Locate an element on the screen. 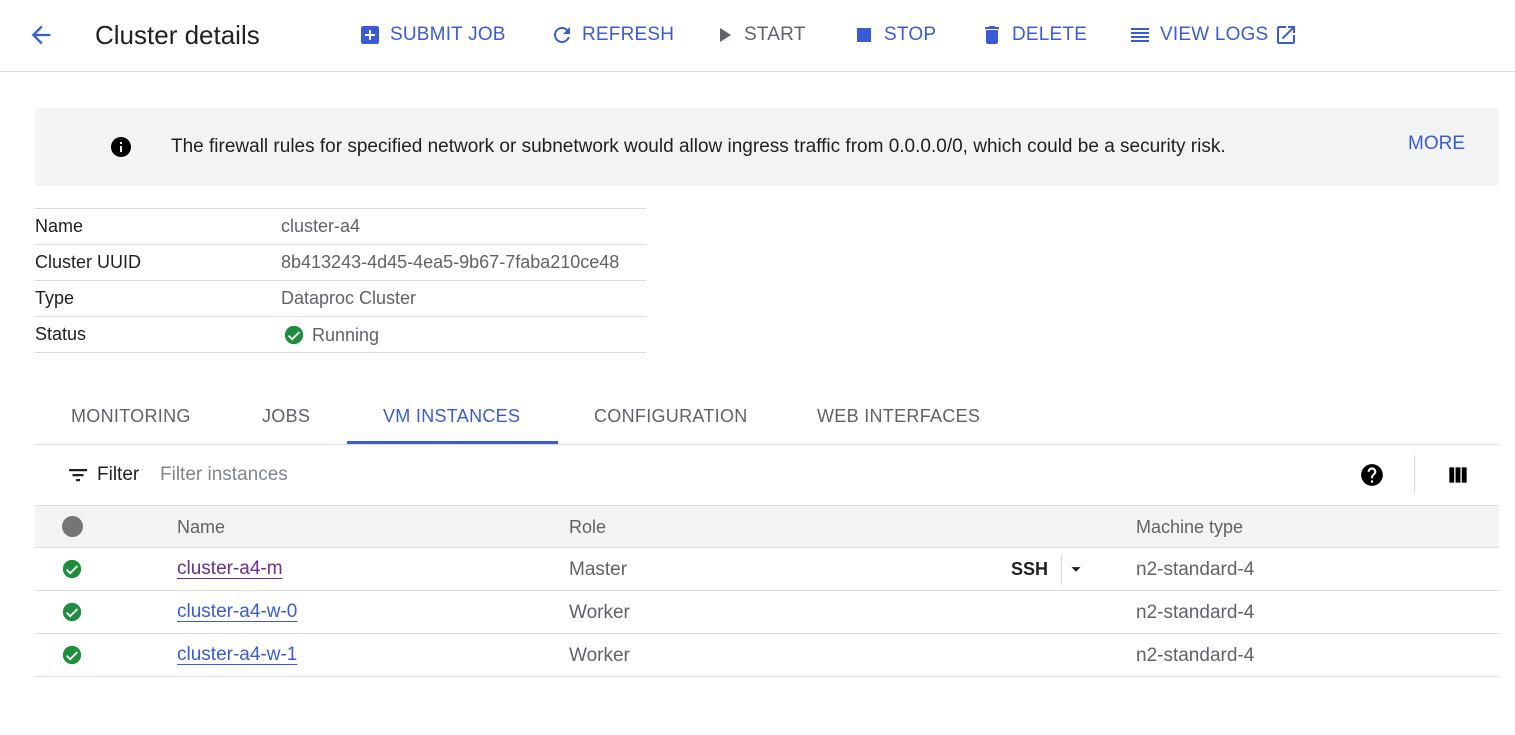  instance-role: Master is located at coordinates (598, 569).